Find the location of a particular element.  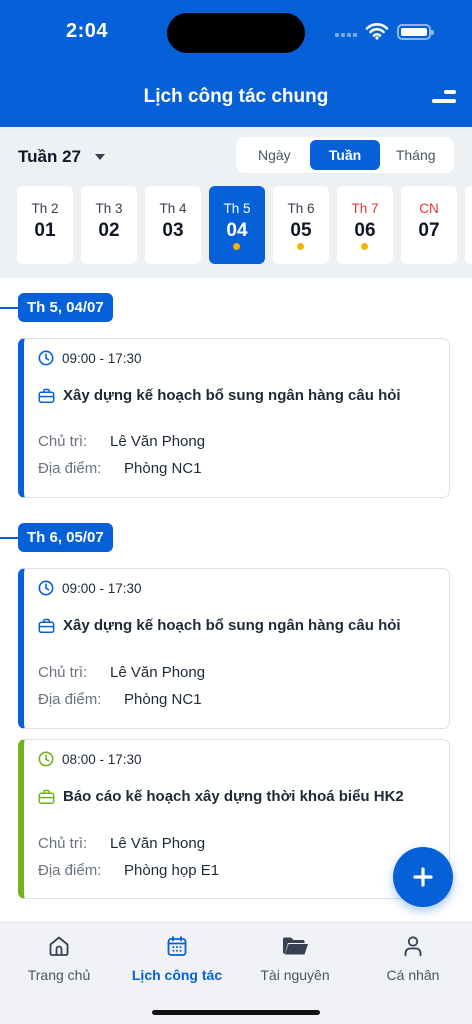

day-name: Th 4 is located at coordinates (173, 208).